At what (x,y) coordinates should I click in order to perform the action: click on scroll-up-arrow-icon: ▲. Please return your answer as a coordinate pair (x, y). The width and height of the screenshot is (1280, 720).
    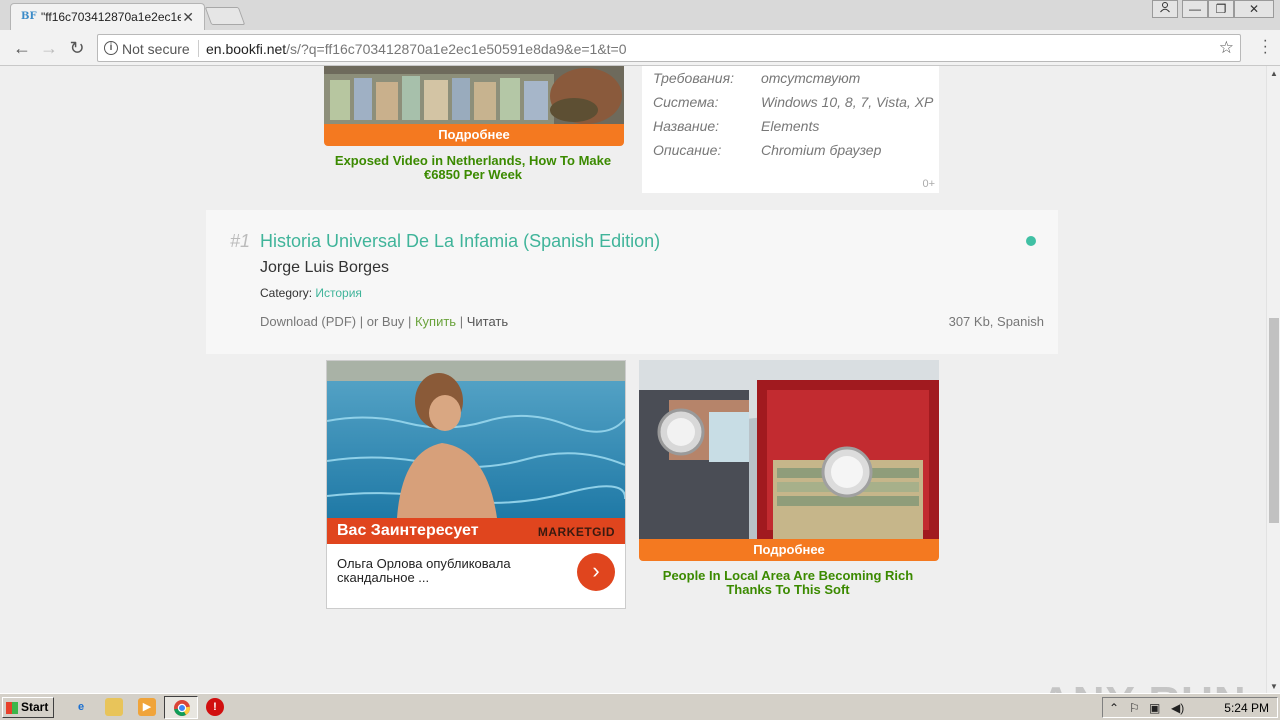
    Looking at the image, I should click on (1274, 73).